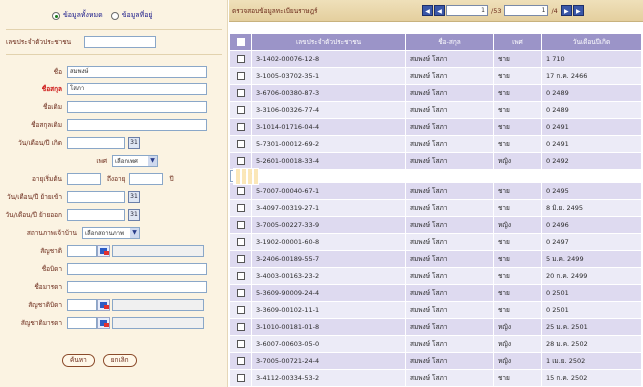 The width and height of the screenshot is (643, 387). I want to click on column-header-id: เลขประจำตัวประชาชน, so click(328, 42).